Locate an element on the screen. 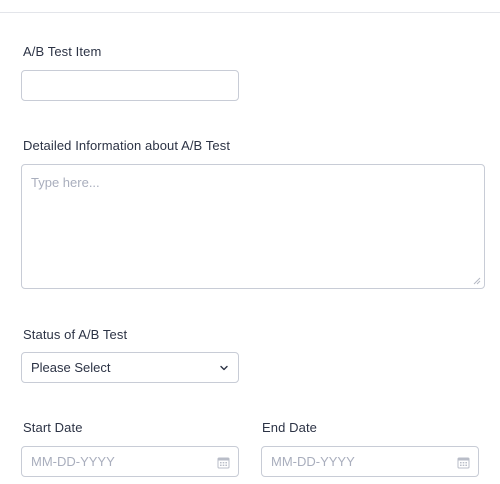 The image size is (500, 484). chevron-down-icon is located at coordinates (224, 368).